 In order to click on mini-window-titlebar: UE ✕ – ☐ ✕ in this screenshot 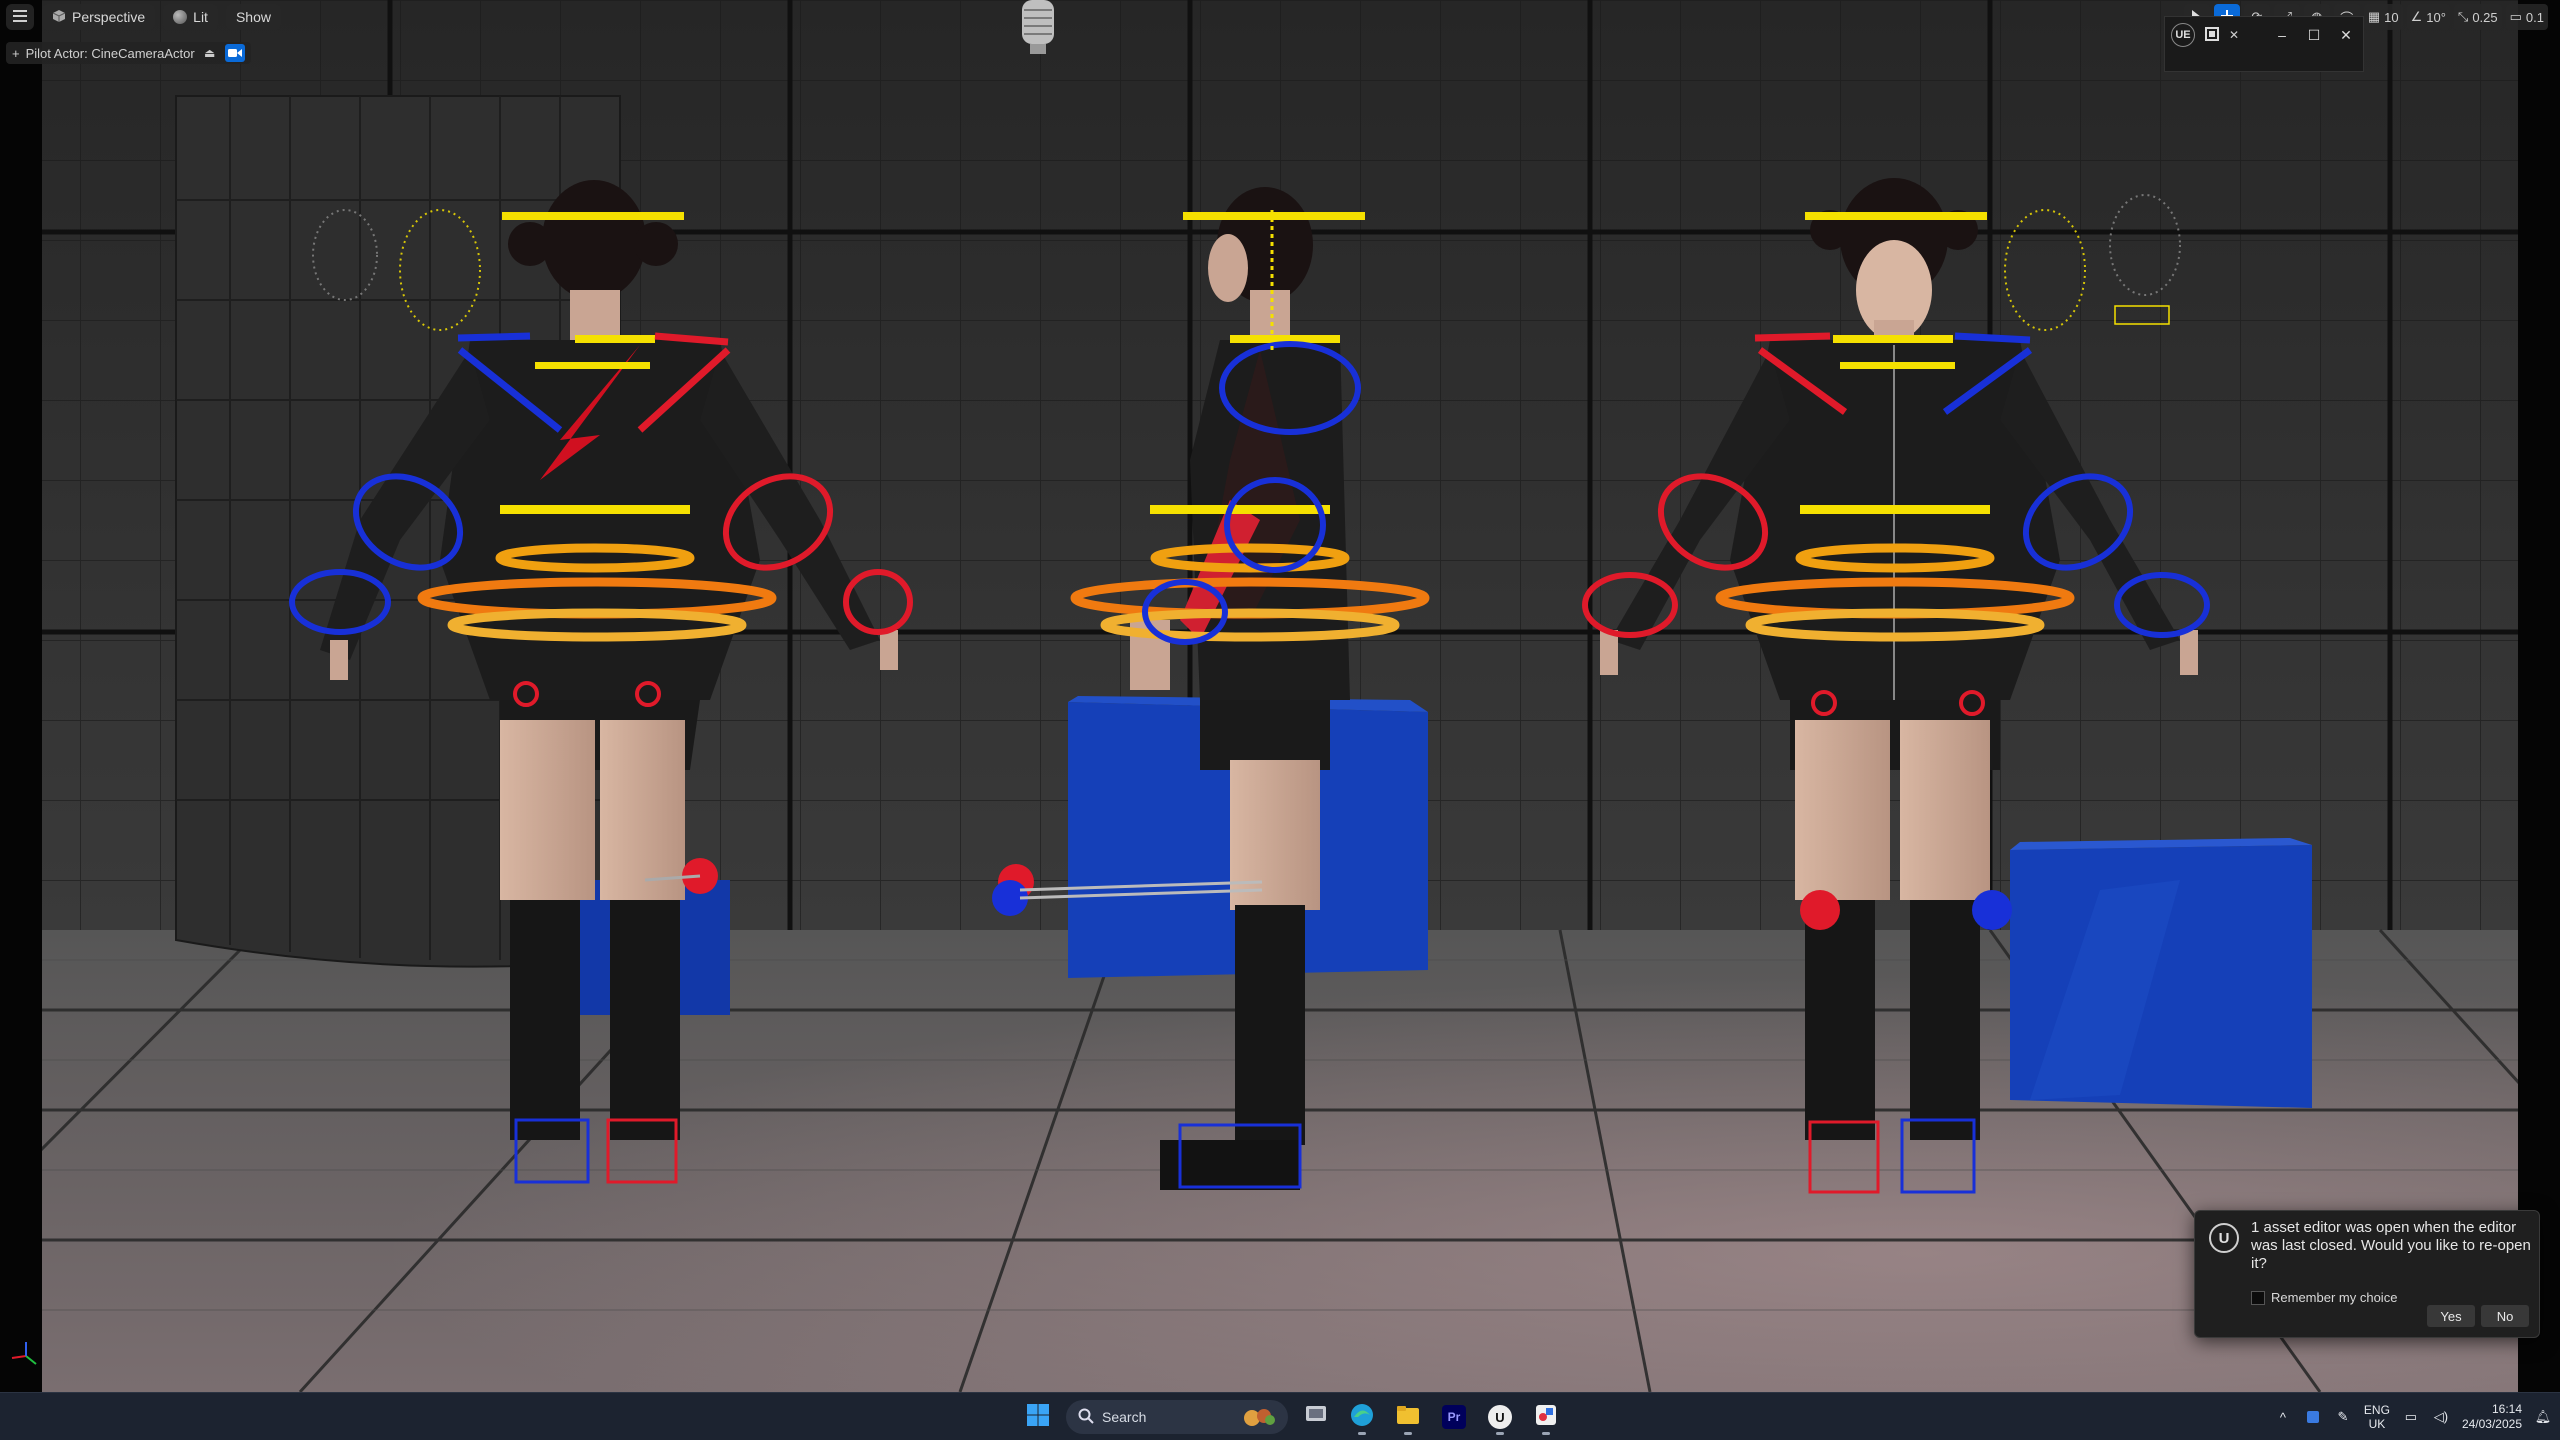, I will do `click(2264, 35)`.